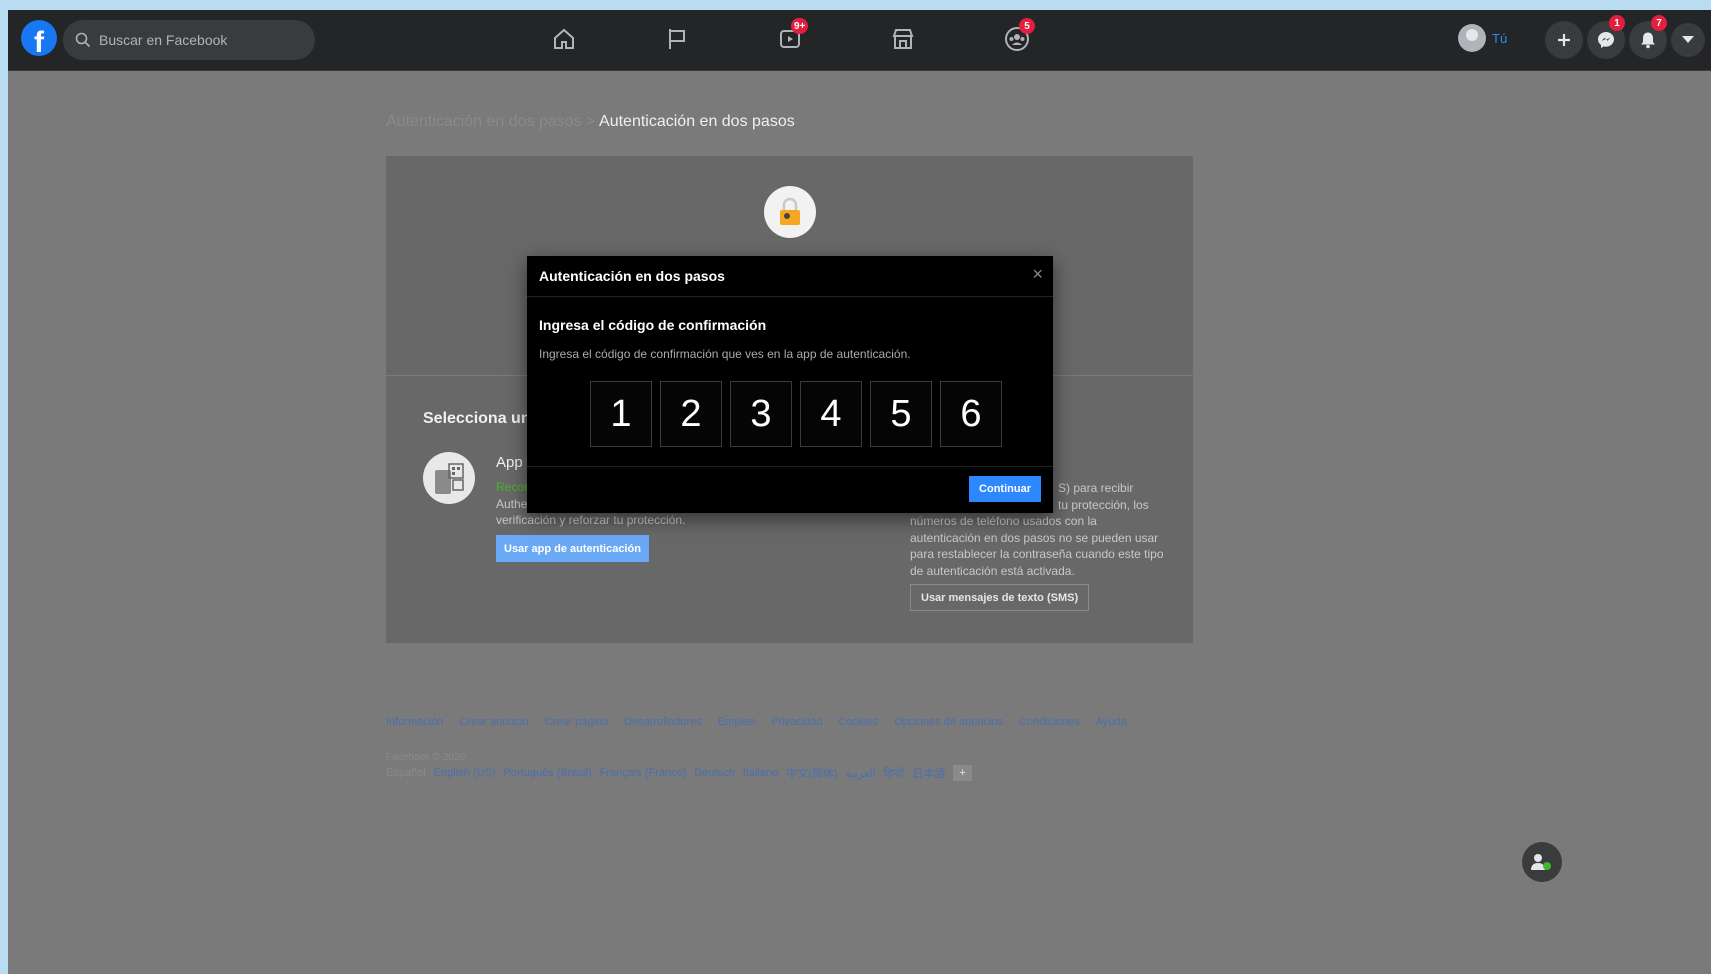  Describe the element at coordinates (796, 414) in the screenshot. I see `code-input-group: 1 2 3 4 5 6` at that location.